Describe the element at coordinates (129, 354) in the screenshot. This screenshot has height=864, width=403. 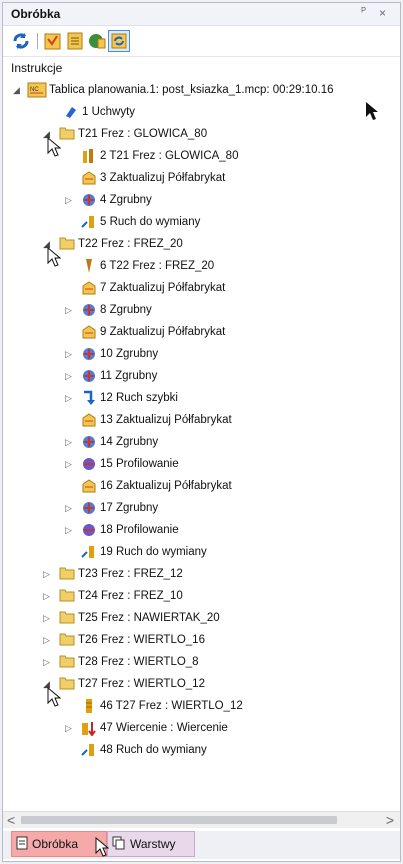
I see `tree-item-label: 10 Zgrubny` at that location.